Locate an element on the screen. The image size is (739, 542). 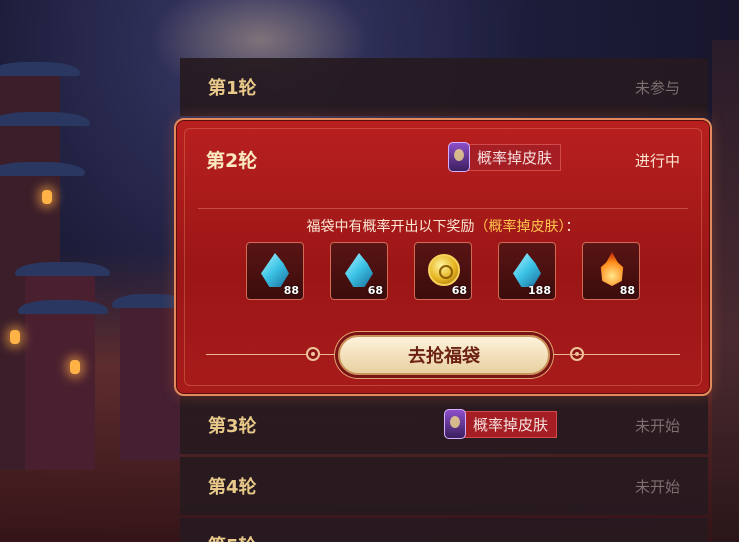
desc-highlight: （概率掉皮肤） is located at coordinates (520, 227).